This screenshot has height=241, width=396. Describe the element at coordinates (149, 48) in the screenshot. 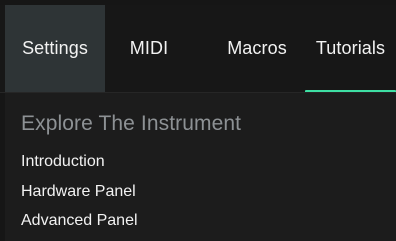

I see `tab-midi: MIDI` at that location.